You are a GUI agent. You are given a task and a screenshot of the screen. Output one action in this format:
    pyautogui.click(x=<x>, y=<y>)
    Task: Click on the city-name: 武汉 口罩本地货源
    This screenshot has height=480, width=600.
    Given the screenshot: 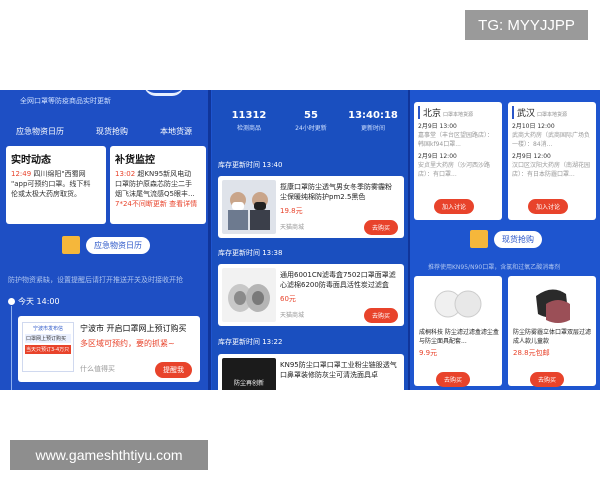 What is the action you would take?
    pyautogui.click(x=552, y=112)
    